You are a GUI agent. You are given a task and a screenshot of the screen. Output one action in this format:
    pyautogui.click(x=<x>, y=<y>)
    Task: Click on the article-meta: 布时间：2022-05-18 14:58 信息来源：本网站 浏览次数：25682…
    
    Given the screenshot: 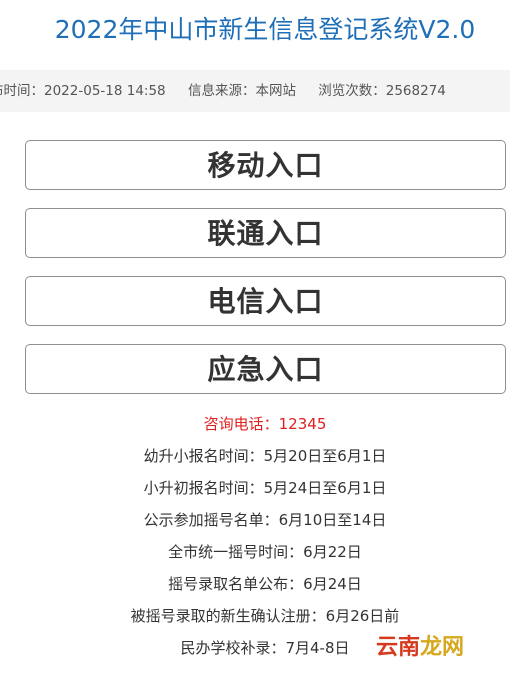 What is the action you would take?
    pyautogui.click(x=232, y=91)
    